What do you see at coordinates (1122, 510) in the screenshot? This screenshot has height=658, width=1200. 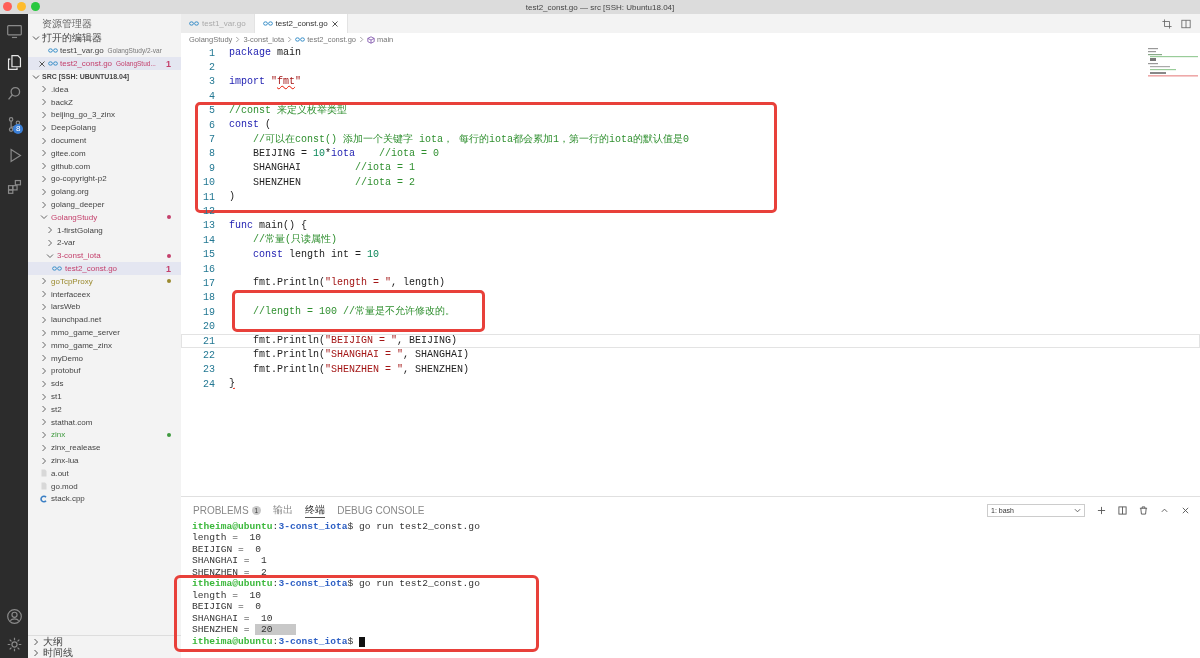 I see `split-terminal-icon` at bounding box center [1122, 510].